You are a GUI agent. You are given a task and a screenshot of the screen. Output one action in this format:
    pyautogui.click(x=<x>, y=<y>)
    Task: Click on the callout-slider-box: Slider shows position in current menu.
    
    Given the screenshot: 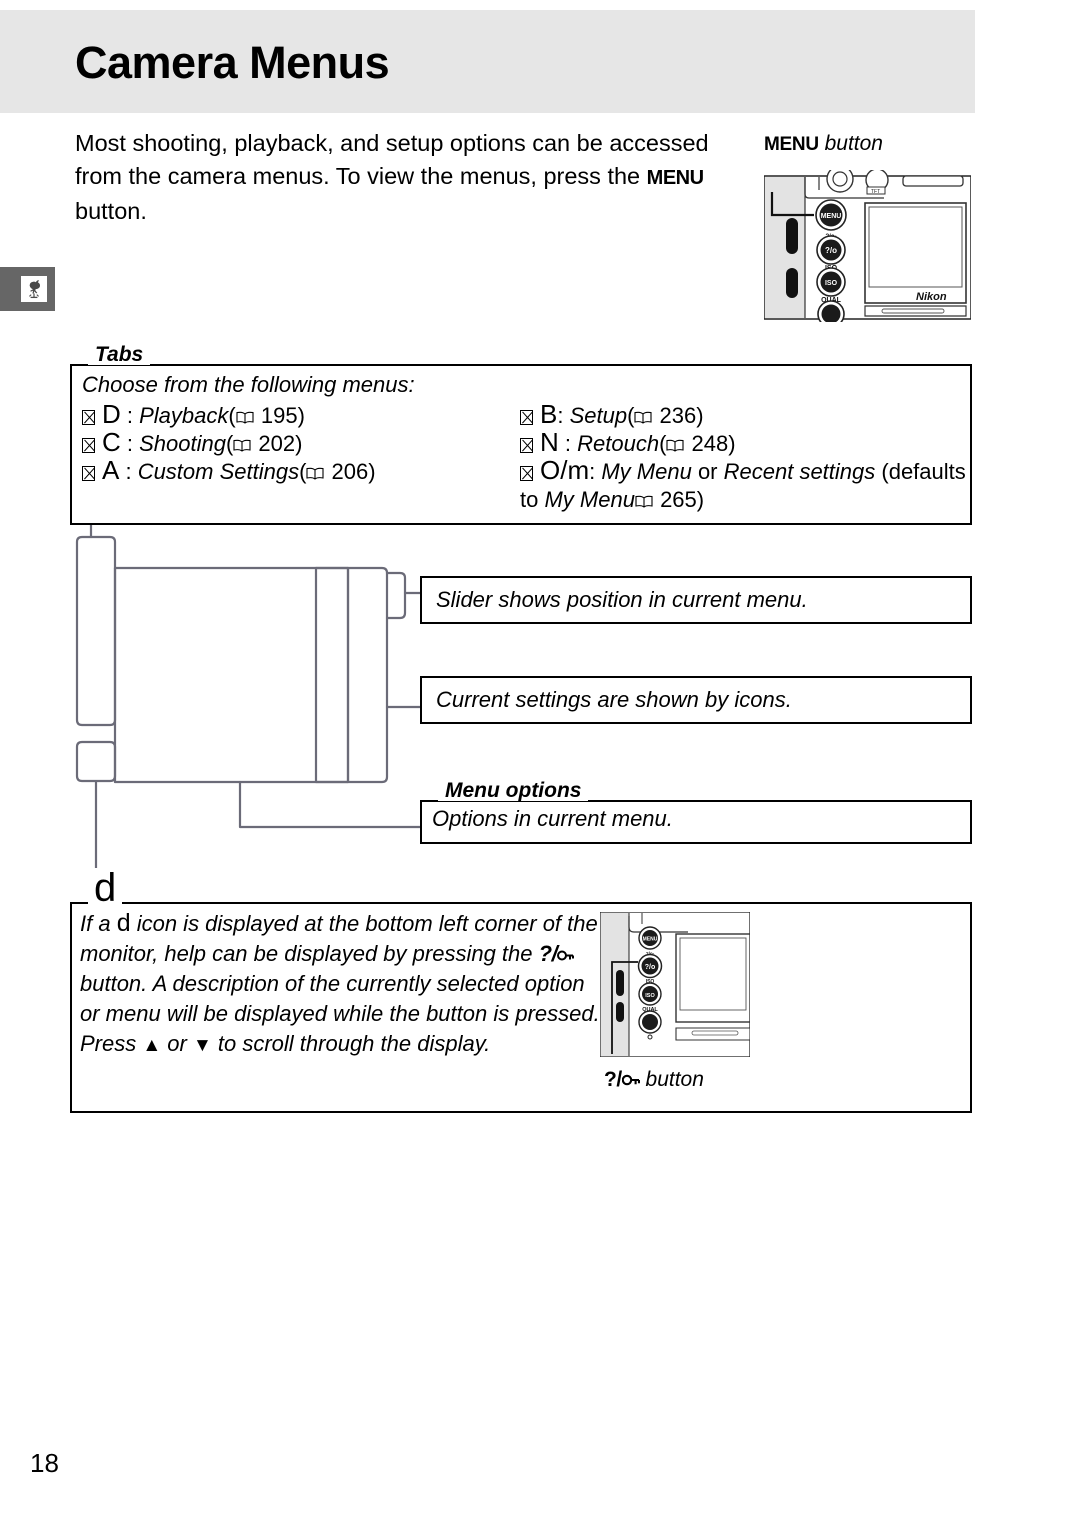 What is the action you would take?
    pyautogui.click(x=696, y=600)
    